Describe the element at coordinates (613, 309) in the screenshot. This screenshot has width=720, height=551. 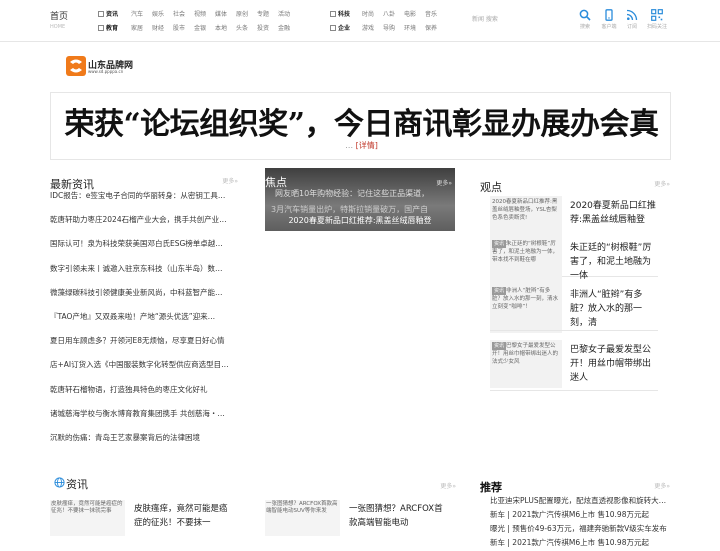
I see `view-title: 非洲人“脏辫”有多脏？放入水的那一刻，清` at that location.